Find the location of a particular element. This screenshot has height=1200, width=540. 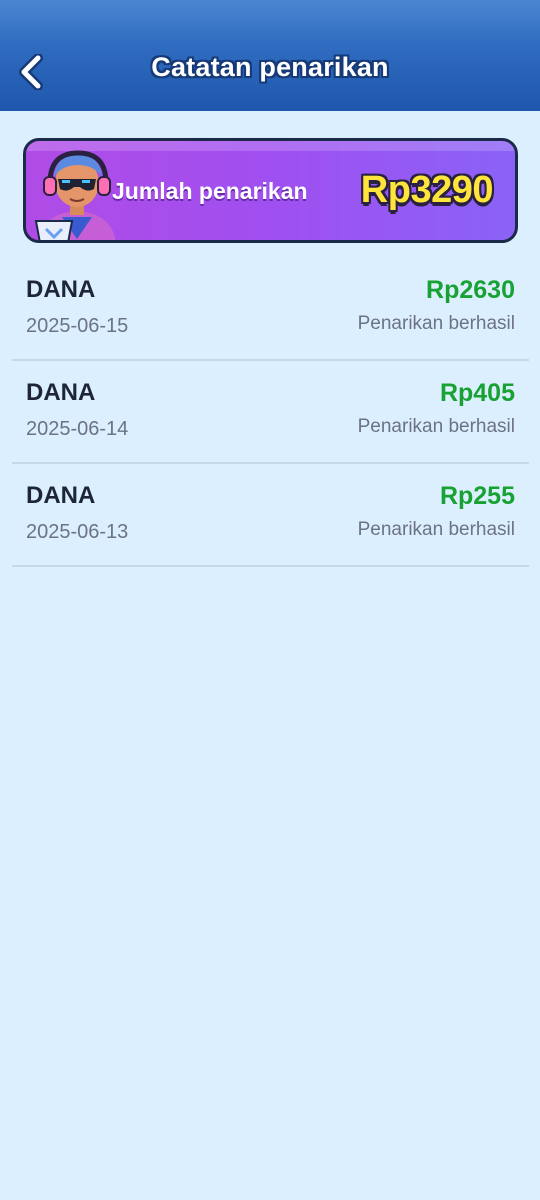

withdrawal-date: 2025-06-14 is located at coordinates (77, 429).